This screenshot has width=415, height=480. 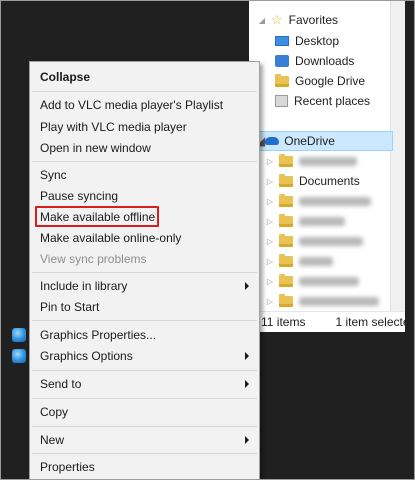 What do you see at coordinates (325, 61) in the screenshot?
I see `nav-item-label: Downloads` at bounding box center [325, 61].